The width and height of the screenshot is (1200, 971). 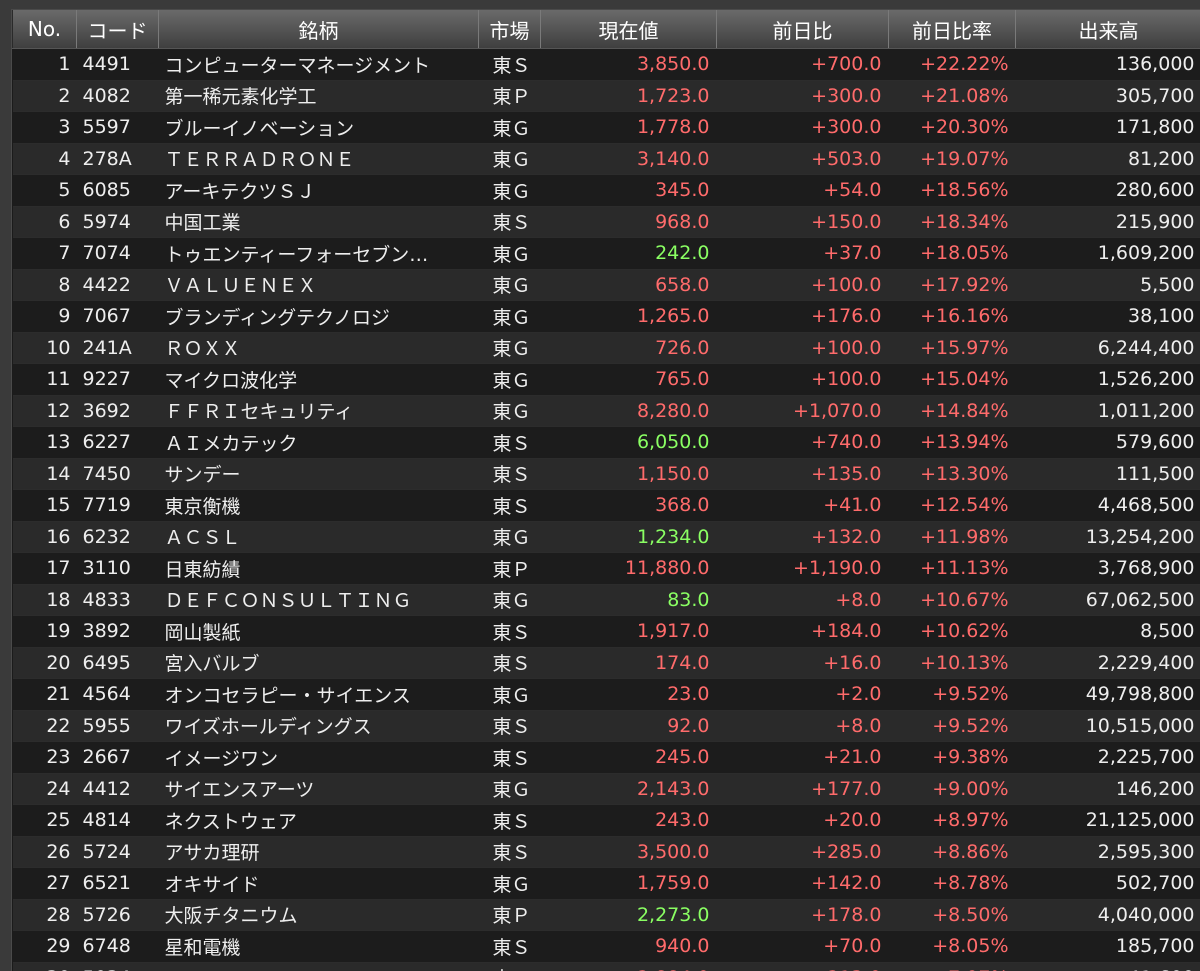 What do you see at coordinates (606, 348) in the screenshot?
I see `table-row: 10241AＲＯＸＸ東Ｇ726.0+100.0+15.97%6,244,400` at bounding box center [606, 348].